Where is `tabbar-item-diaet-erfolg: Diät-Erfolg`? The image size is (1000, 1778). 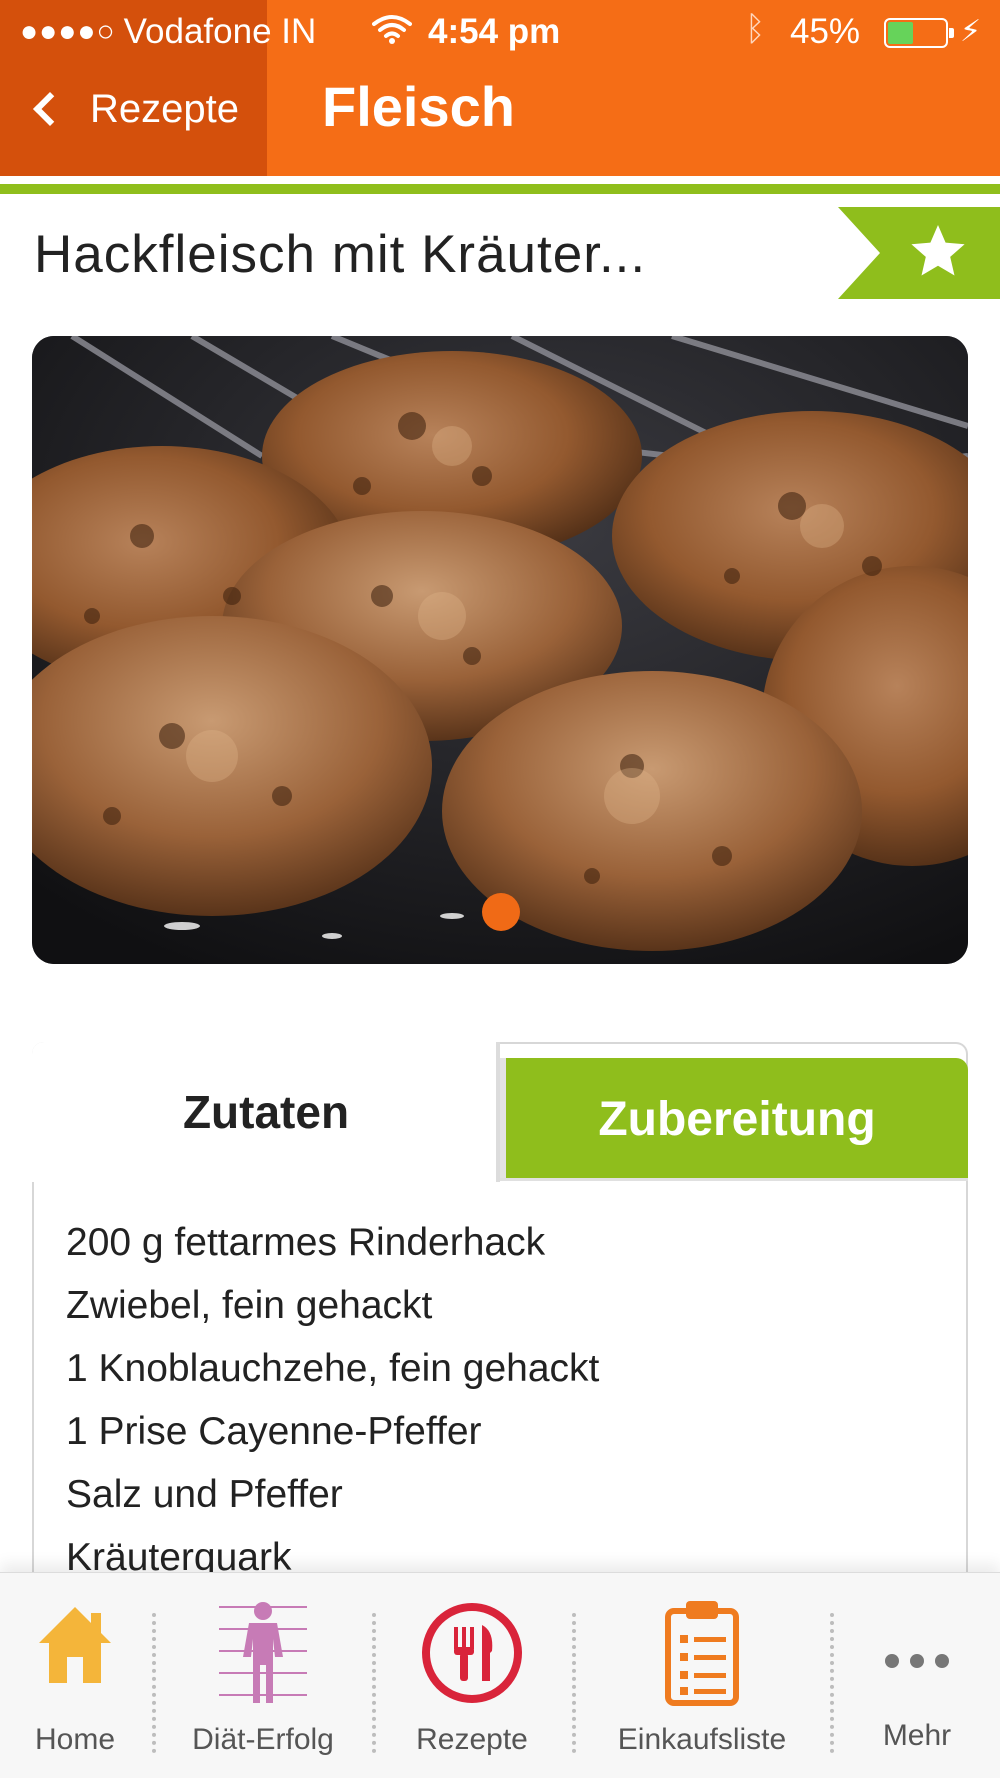 tabbar-item-diaet-erfolg: Diät-Erfolg is located at coordinates (263, 1675).